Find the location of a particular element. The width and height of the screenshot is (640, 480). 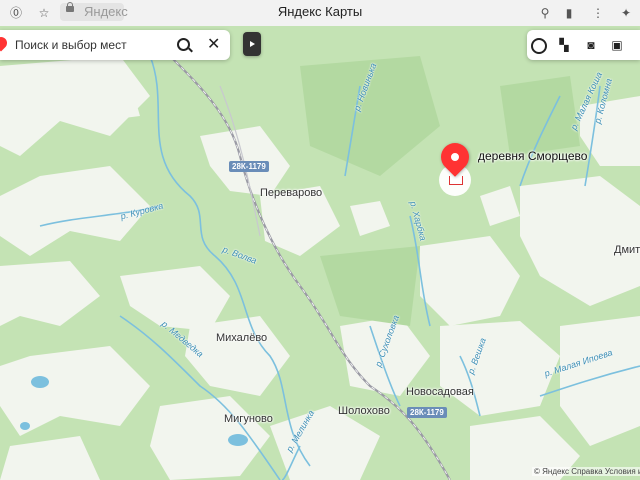

bookmark-icon: ▮ is located at coordinates (569, 13).